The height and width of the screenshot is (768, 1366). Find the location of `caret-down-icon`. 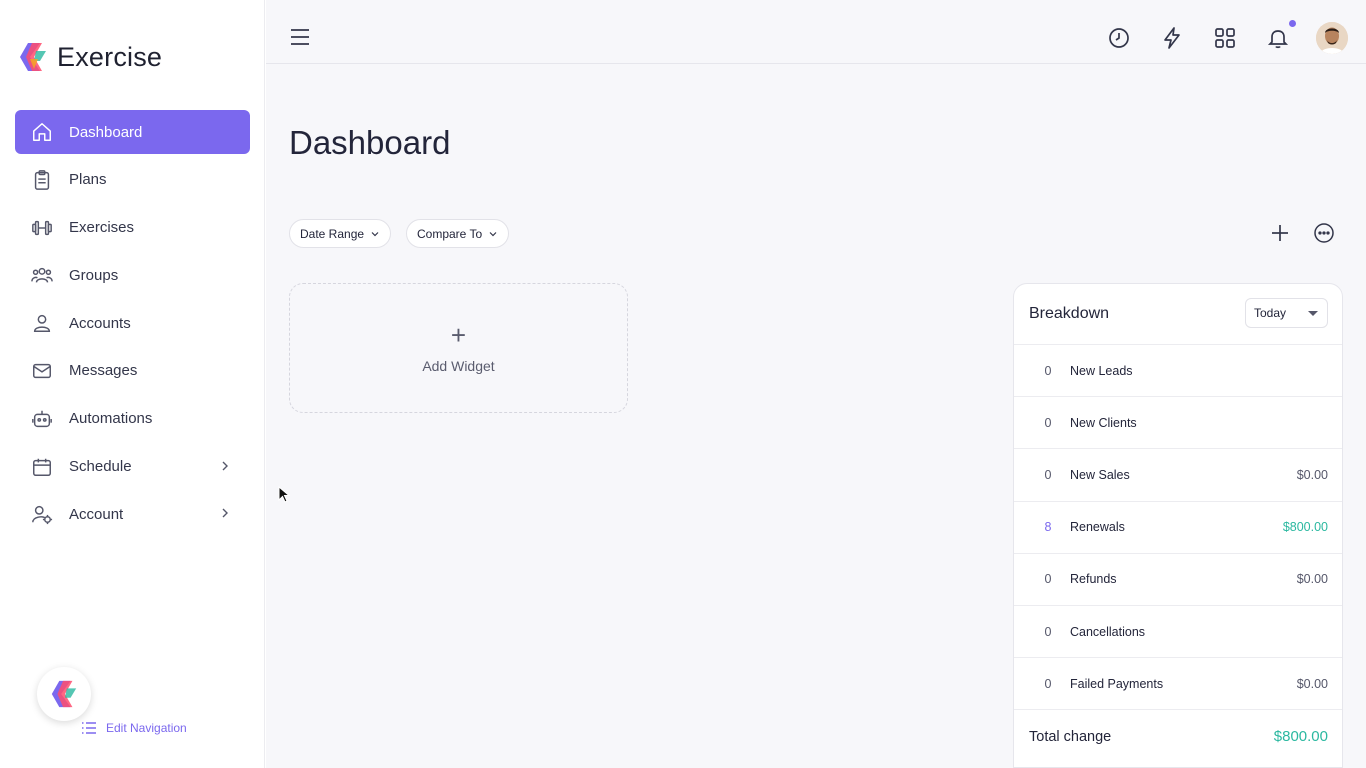

caret-down-icon is located at coordinates (1313, 313).